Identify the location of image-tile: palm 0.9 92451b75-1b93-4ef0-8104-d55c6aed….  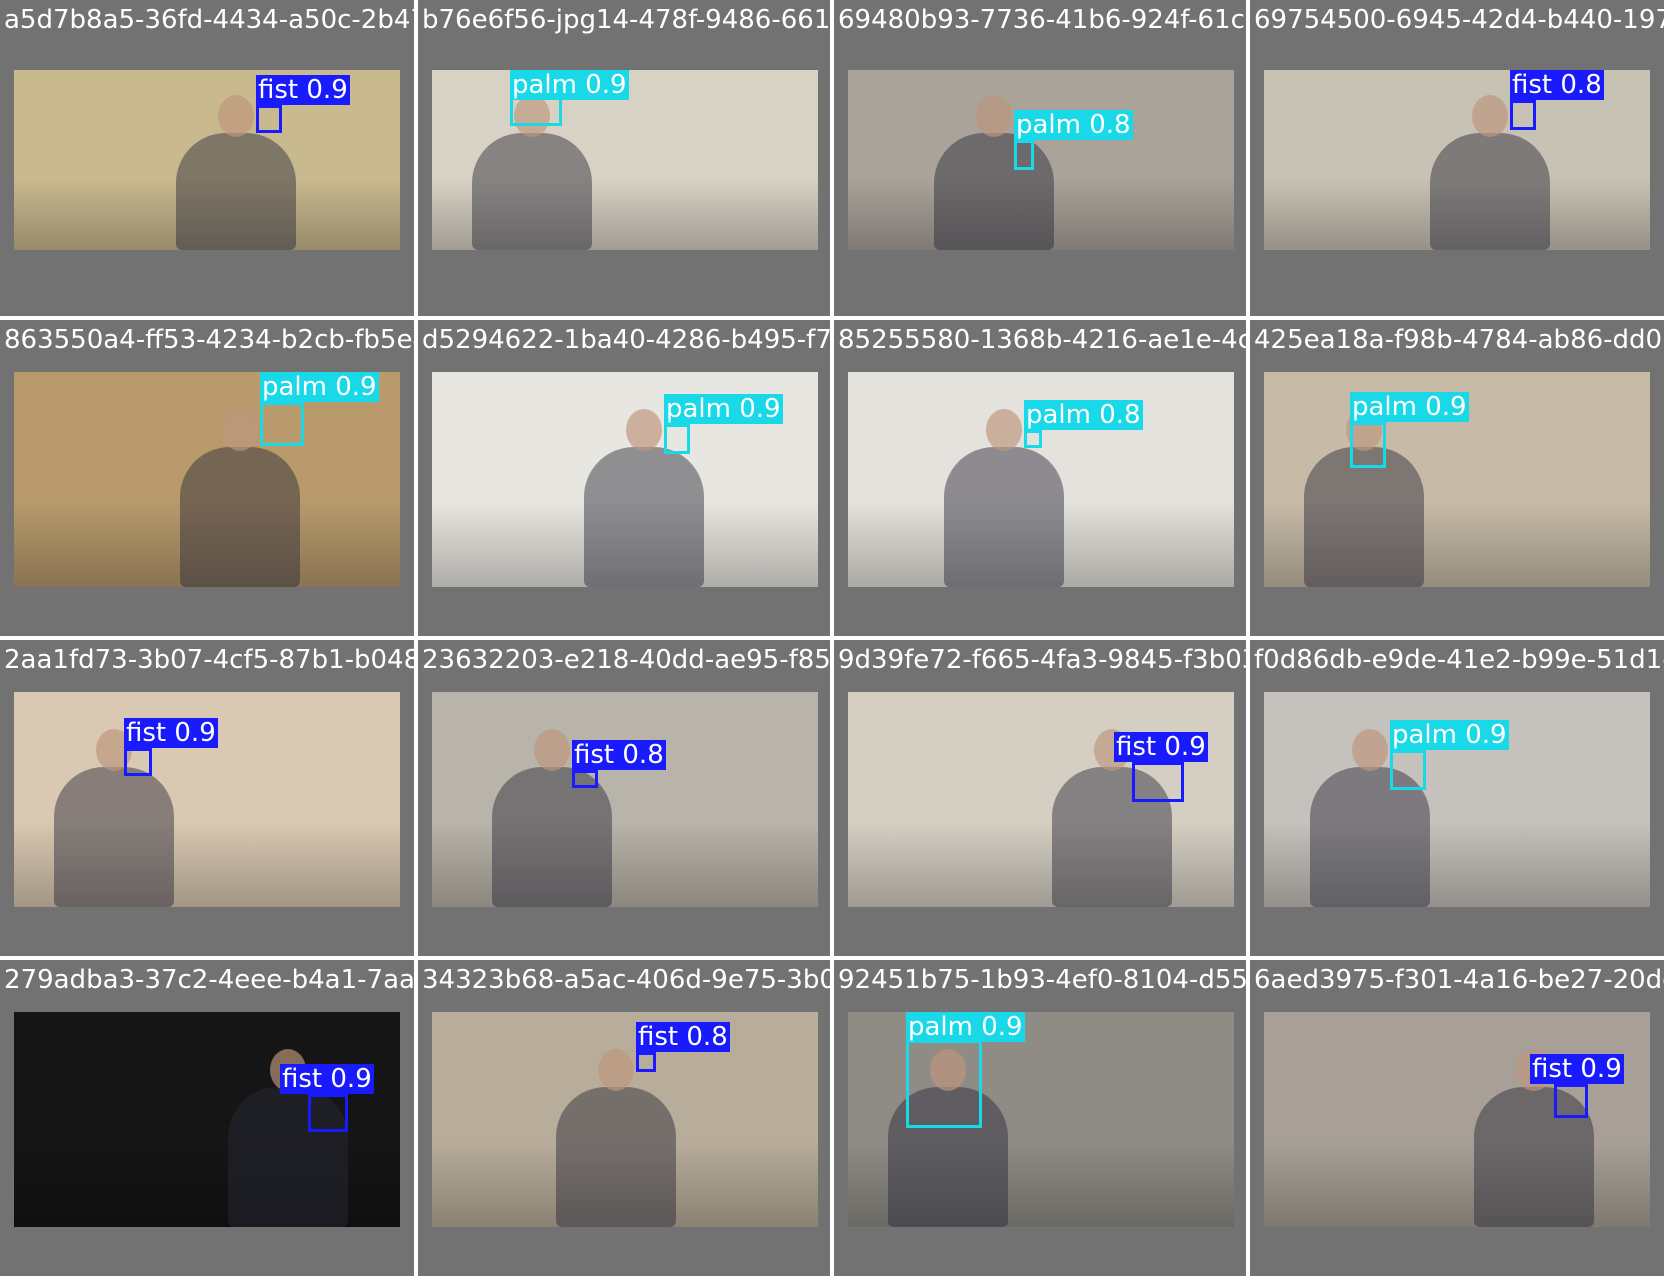
(1040, 1118).